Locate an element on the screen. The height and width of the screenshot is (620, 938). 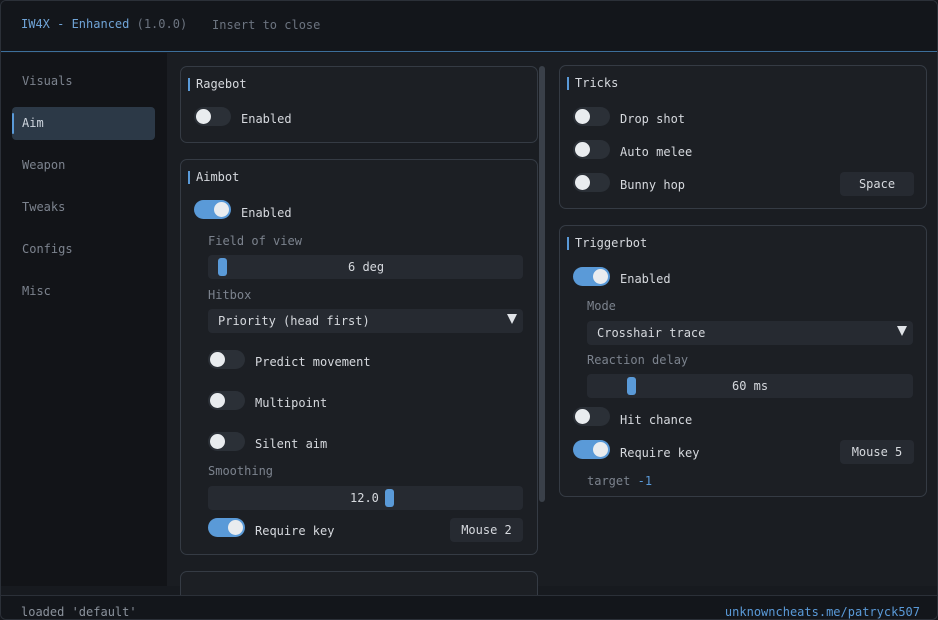
triggerbot-enabled-toggle is located at coordinates (591, 276).